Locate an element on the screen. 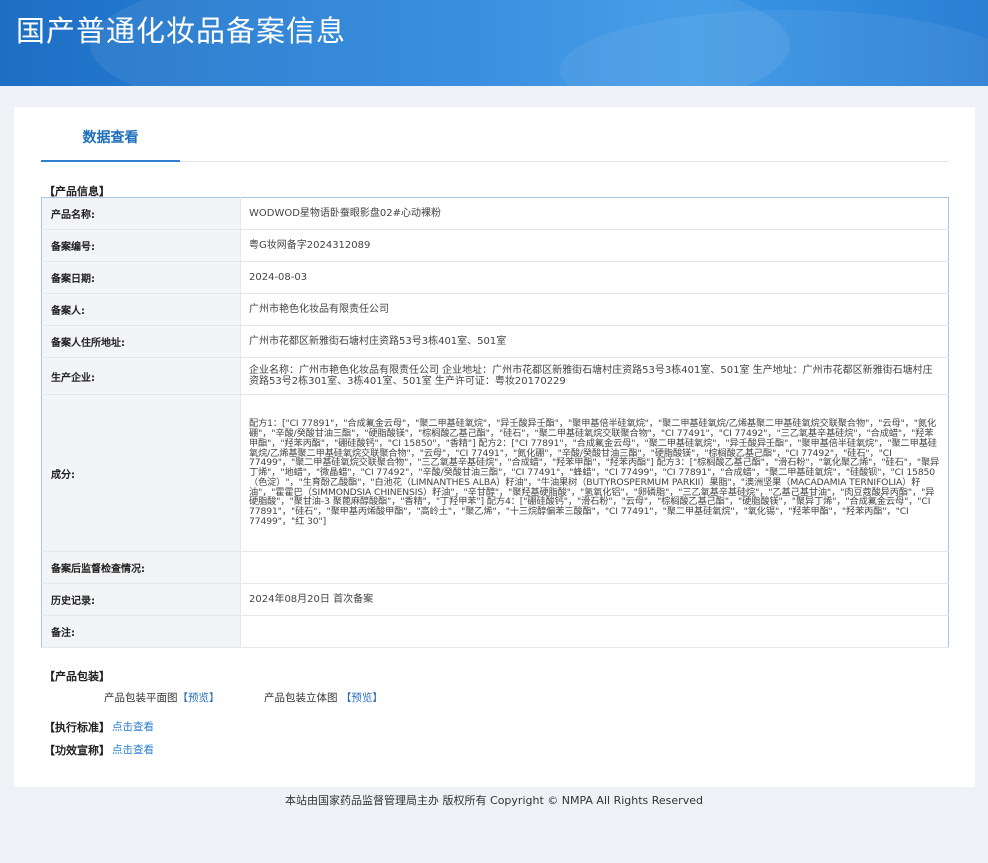 Image resolution: width=988 pixels, height=863 pixels. package-flat-item: 产品包装平面图【预览】 is located at coordinates (162, 697).